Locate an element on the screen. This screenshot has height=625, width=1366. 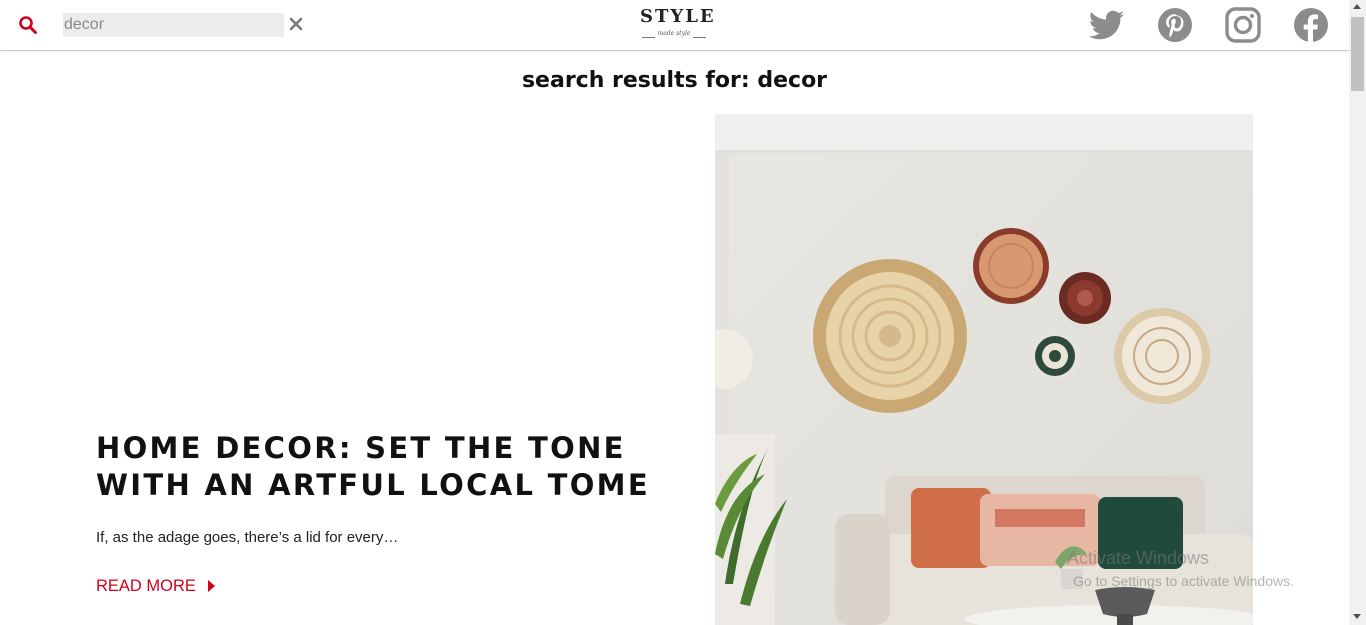
scroll-up-arrow-icon is located at coordinates (1357, 6).